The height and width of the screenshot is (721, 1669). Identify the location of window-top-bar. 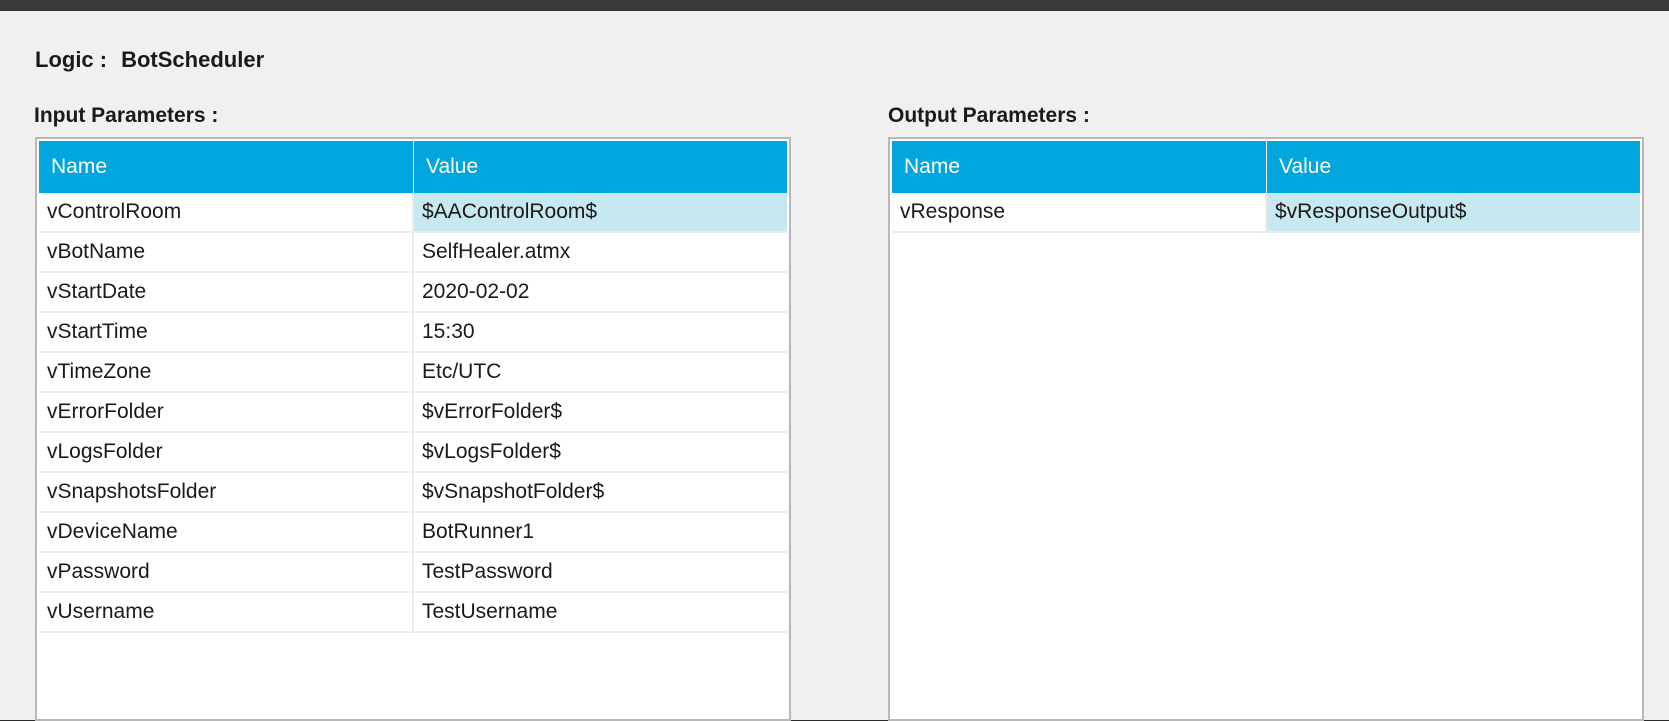
(834, 5).